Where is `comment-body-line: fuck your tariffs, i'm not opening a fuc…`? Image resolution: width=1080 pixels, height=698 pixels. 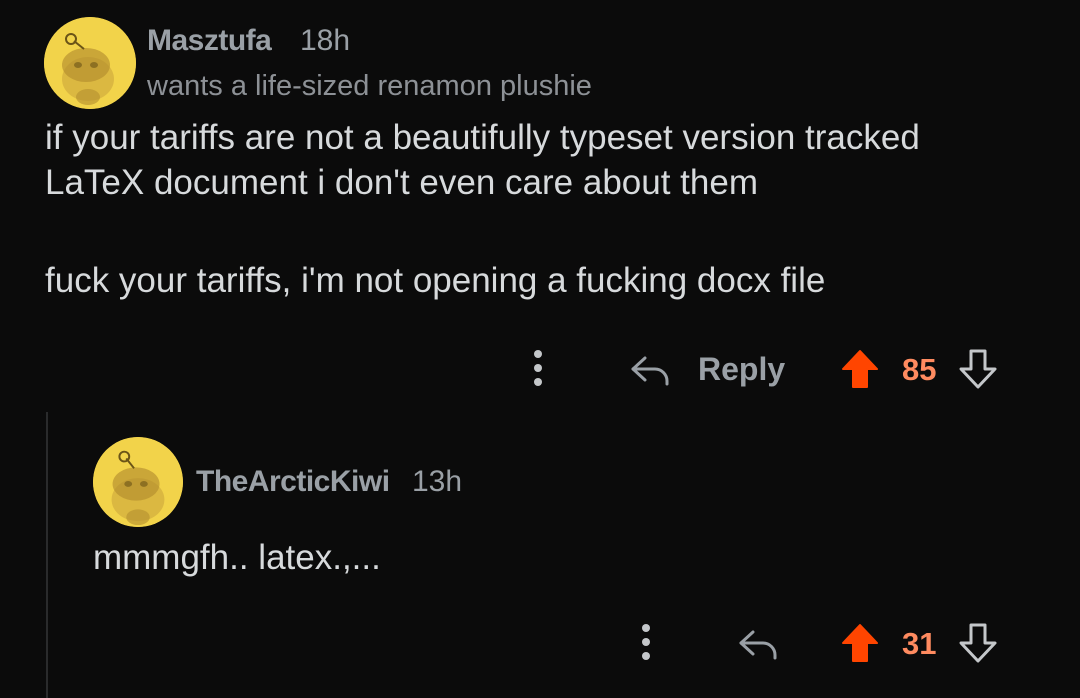 comment-body-line: fuck your tariffs, i'm not opening a fuc… is located at coordinates (435, 280).